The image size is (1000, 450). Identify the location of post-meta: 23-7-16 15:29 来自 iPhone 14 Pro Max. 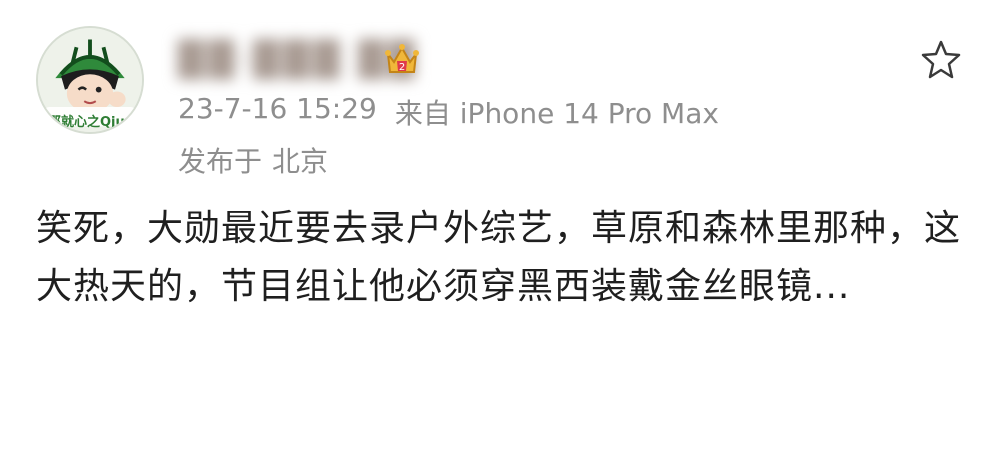
(448, 112).